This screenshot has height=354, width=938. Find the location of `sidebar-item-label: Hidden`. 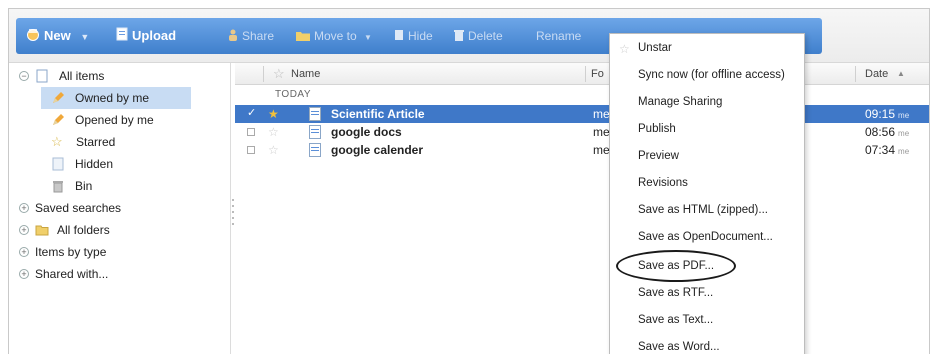

sidebar-item-label: Hidden is located at coordinates (94, 164).